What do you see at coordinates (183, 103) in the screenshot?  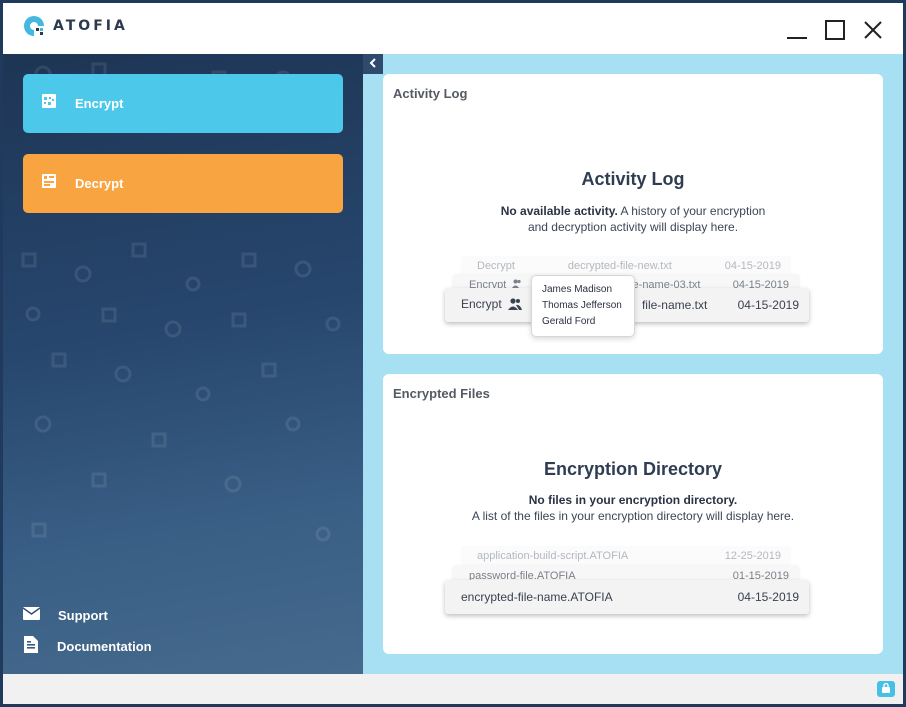 I see `encrypt-button: Encrypt` at bounding box center [183, 103].